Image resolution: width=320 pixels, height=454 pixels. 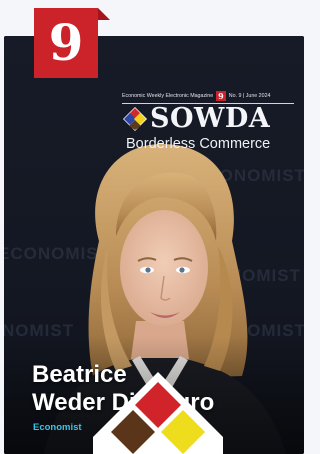 I want to click on issue-tag-fold, so click(x=104, y=14).